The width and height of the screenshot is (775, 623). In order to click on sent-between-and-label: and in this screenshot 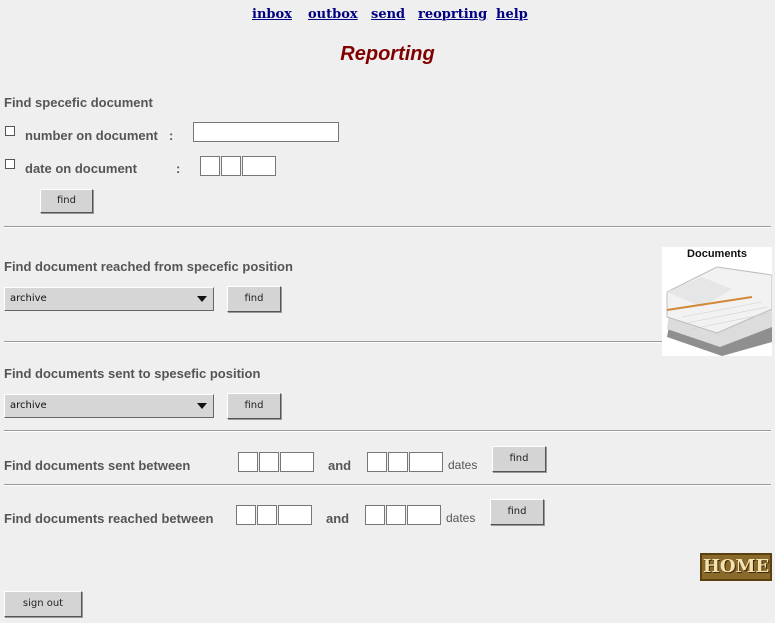, I will do `click(340, 465)`.